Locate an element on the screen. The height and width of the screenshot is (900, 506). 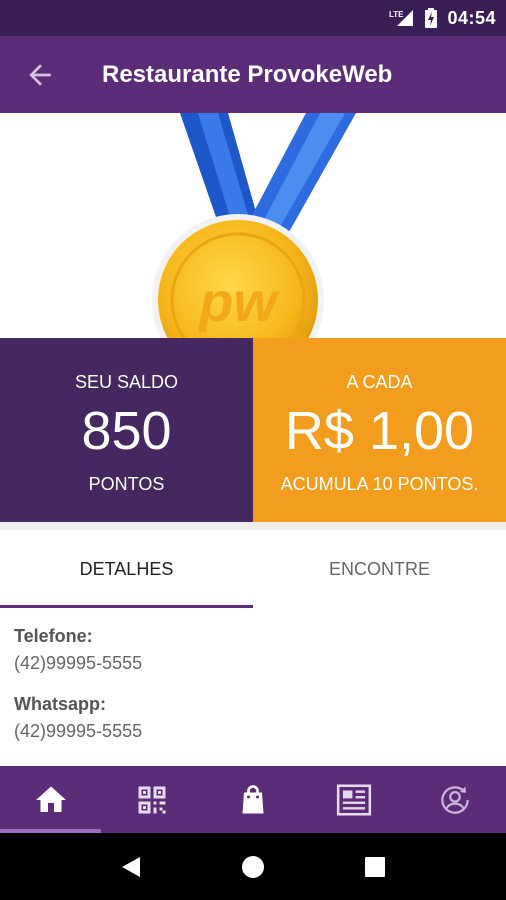
triangle-back-icon is located at coordinates (131, 866).